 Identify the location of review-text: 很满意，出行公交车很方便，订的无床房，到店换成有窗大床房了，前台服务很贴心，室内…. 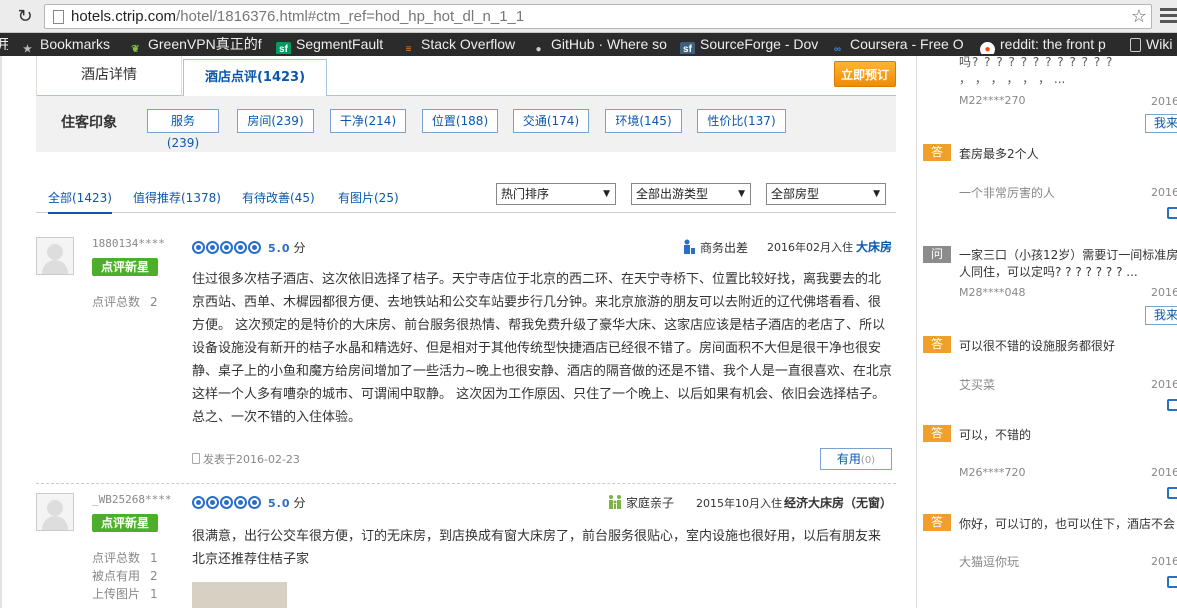
(537, 548).